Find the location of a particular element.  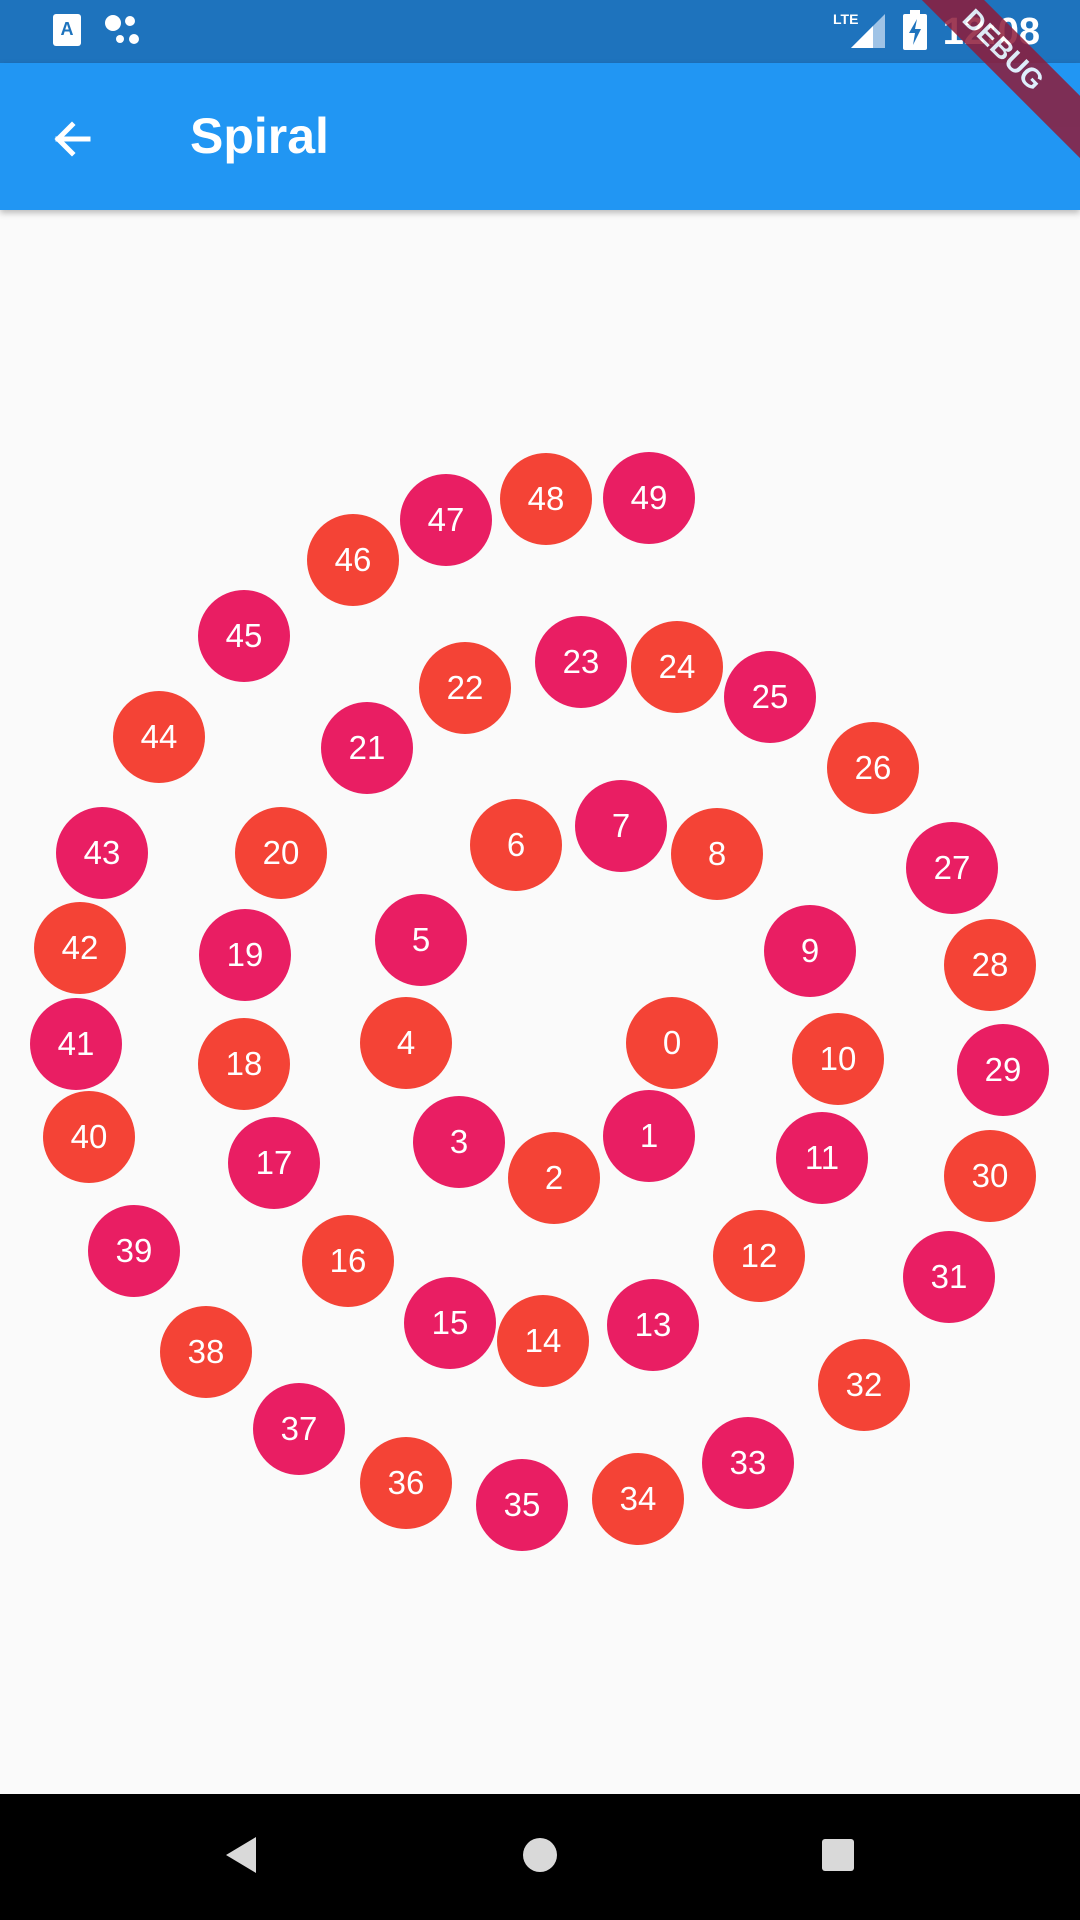

spiral-dot: 9 is located at coordinates (810, 951).